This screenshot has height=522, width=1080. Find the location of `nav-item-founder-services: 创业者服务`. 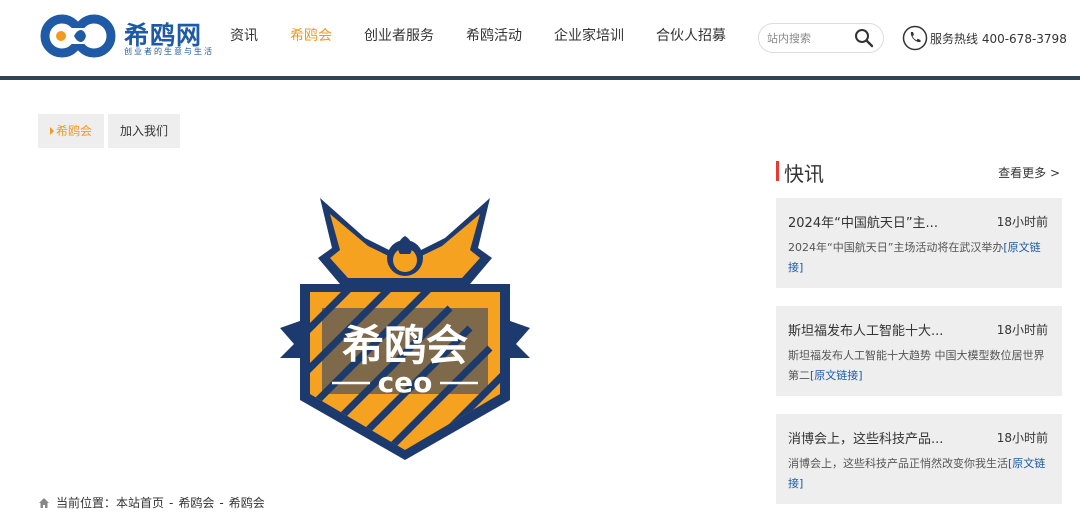

nav-item-founder-services: 创业者服务 is located at coordinates (399, 38).